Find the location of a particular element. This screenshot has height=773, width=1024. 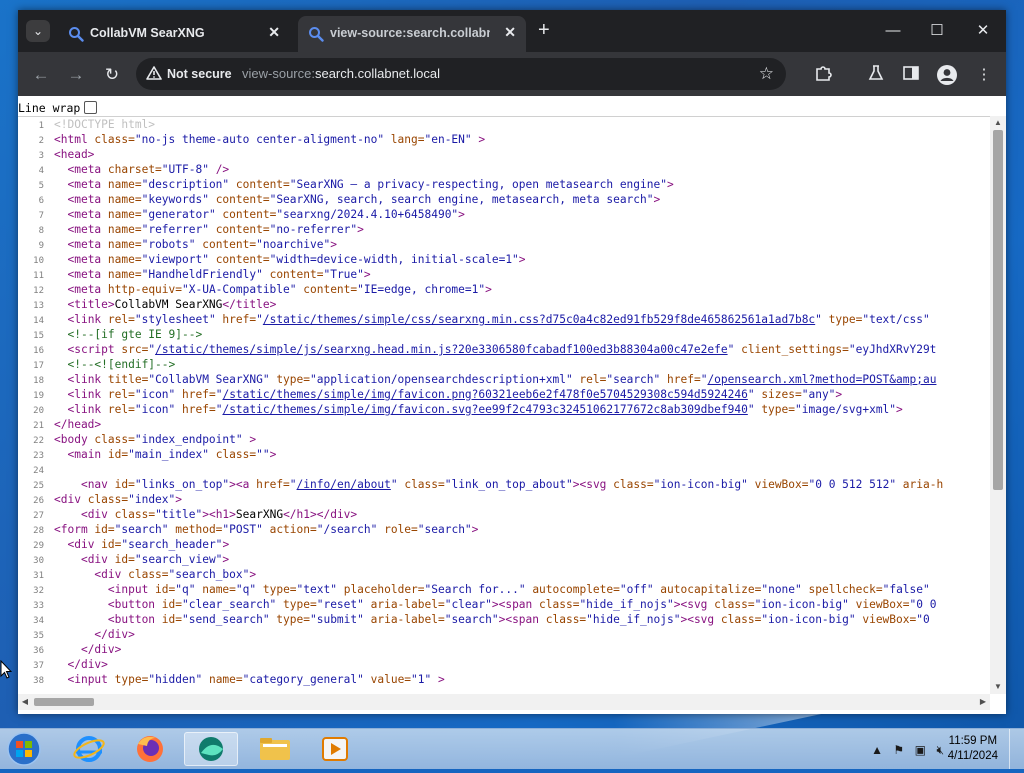

clock: 11:59 PM 4/11/2024 is located at coordinates (973, 749).